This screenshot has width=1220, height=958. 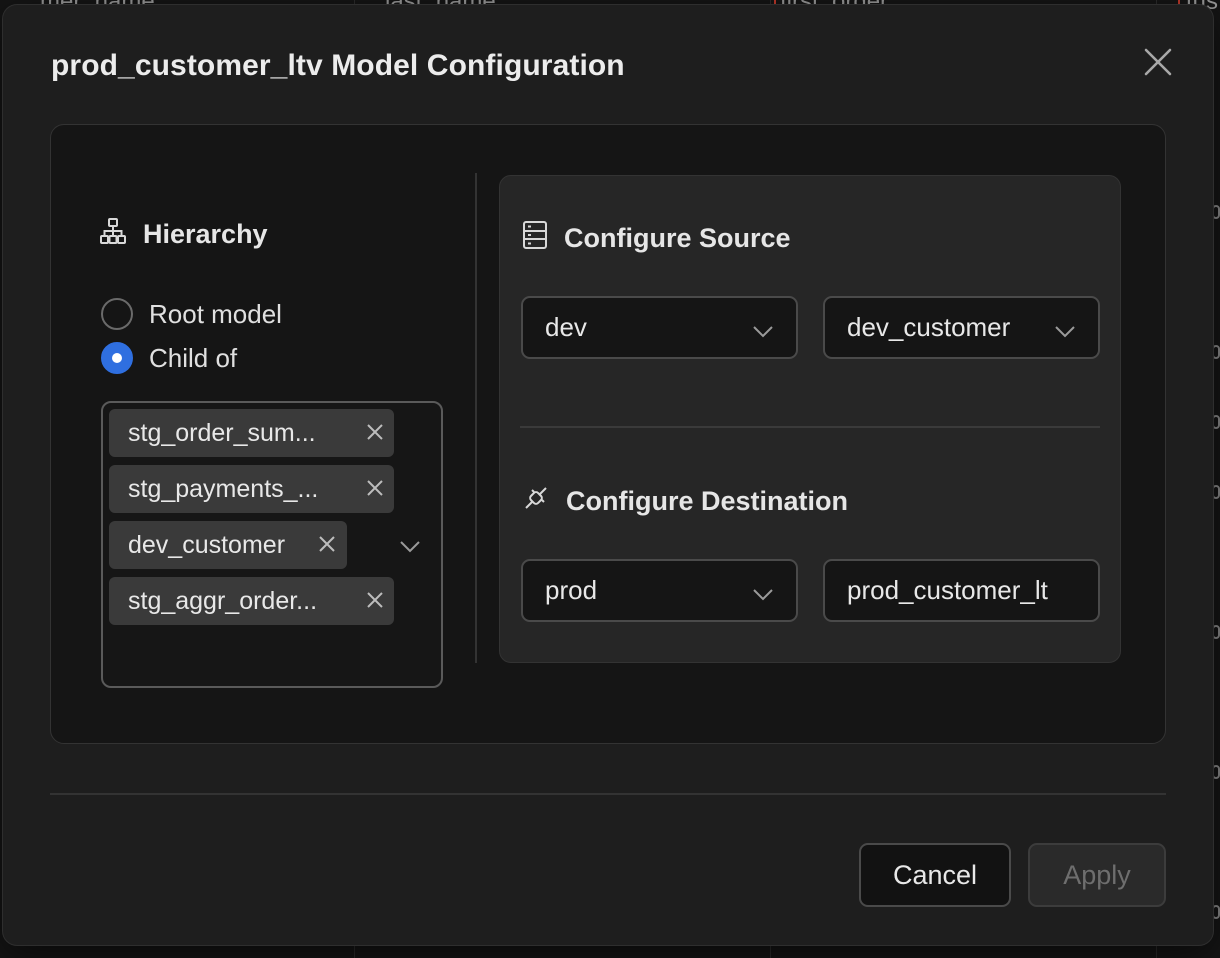 I want to click on source-model-select: dev_customer, so click(x=961, y=327).